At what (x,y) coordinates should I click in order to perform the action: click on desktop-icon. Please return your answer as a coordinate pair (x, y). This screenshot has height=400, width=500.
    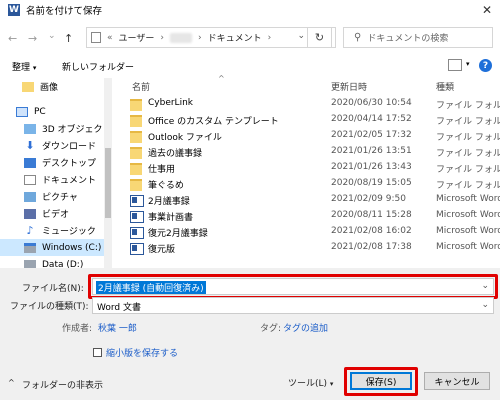
    Looking at the image, I should click on (30, 162).